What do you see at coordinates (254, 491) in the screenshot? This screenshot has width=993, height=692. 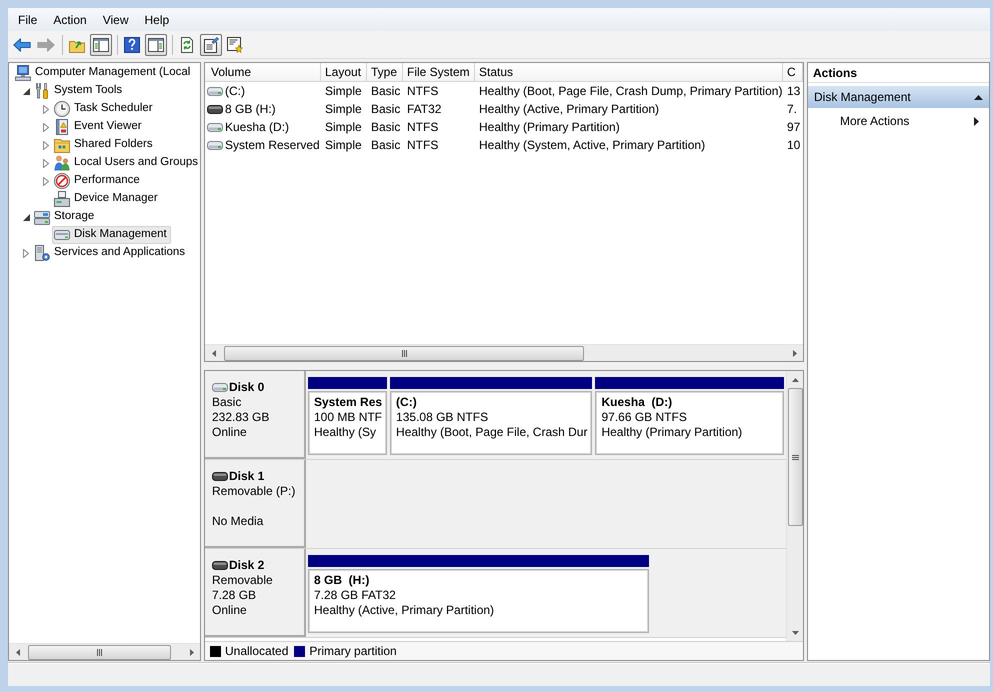 I see `disk-type: Removable (P:)` at bounding box center [254, 491].